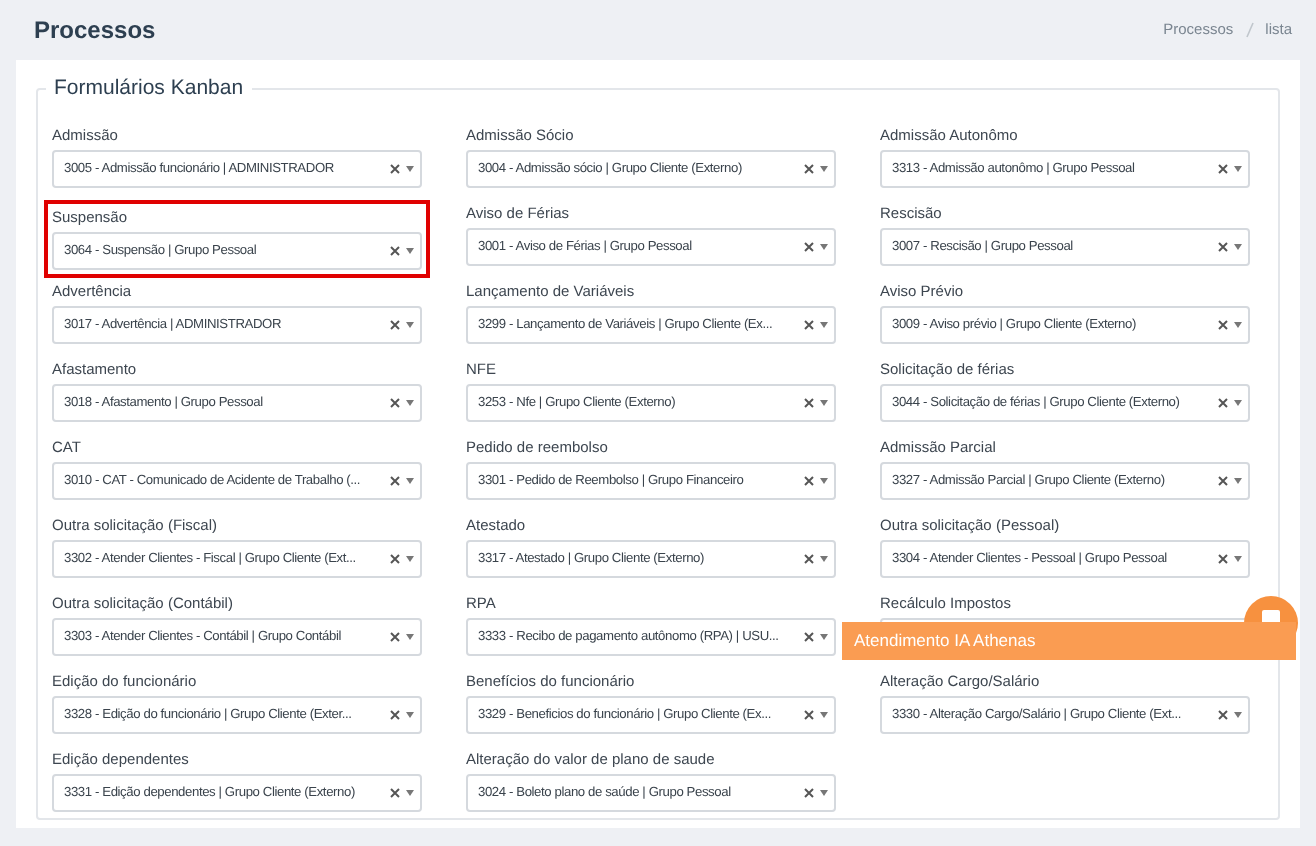 The width and height of the screenshot is (1316, 846). What do you see at coordinates (95, 31) in the screenshot?
I see `page-title: Processos` at bounding box center [95, 31].